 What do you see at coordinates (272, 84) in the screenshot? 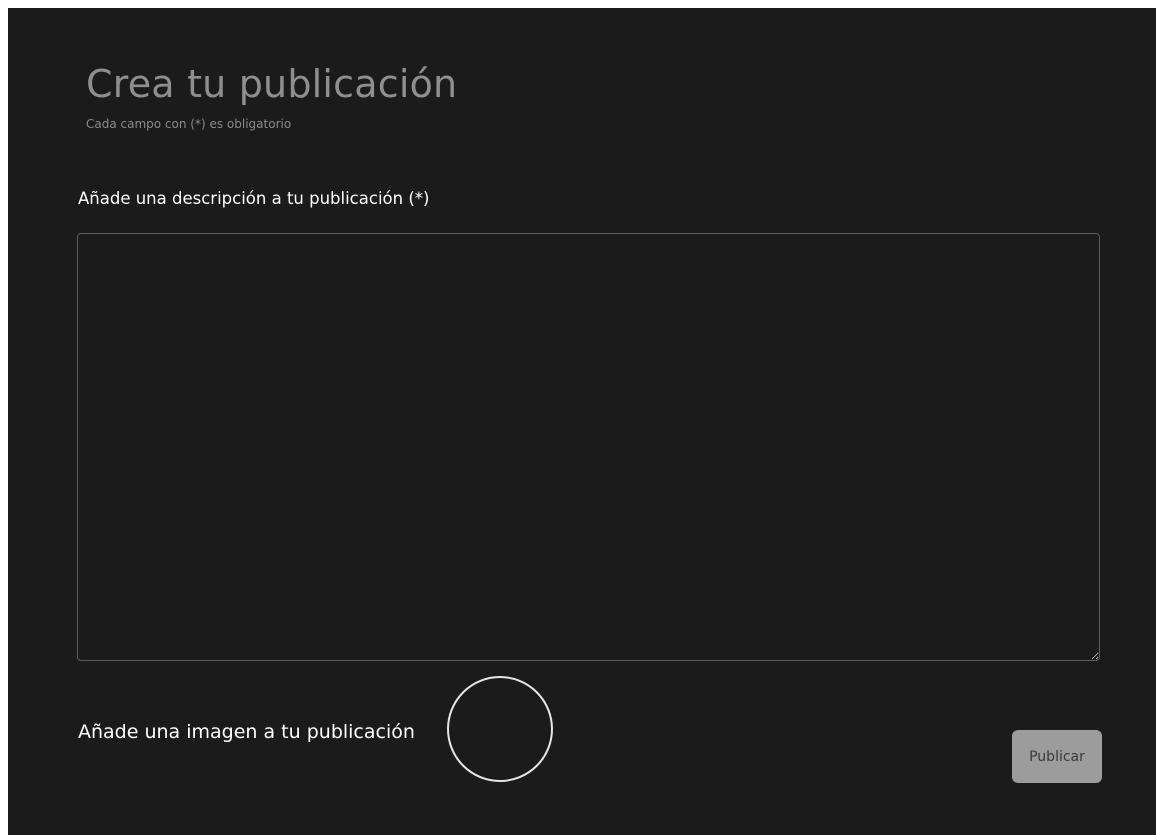
I see `page-title: Crea tu publicación` at bounding box center [272, 84].